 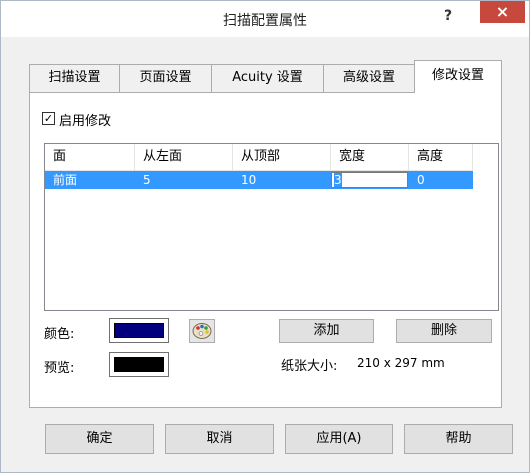 I want to click on color-swatch, so click(x=139, y=330).